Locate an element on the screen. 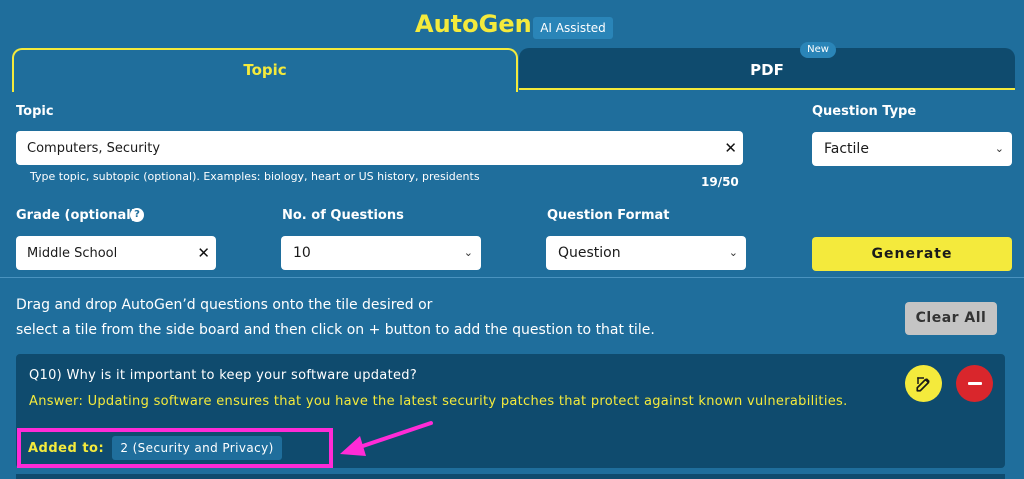  tab-topic: Topic is located at coordinates (265, 70).